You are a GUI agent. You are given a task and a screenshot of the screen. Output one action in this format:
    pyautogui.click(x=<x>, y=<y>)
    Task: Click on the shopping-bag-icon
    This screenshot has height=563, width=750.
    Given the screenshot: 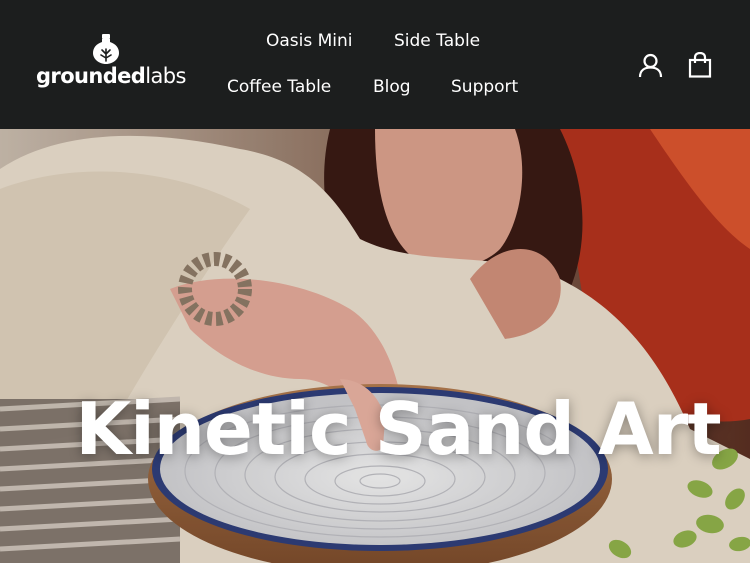 What is the action you would take?
    pyautogui.click(x=700, y=64)
    